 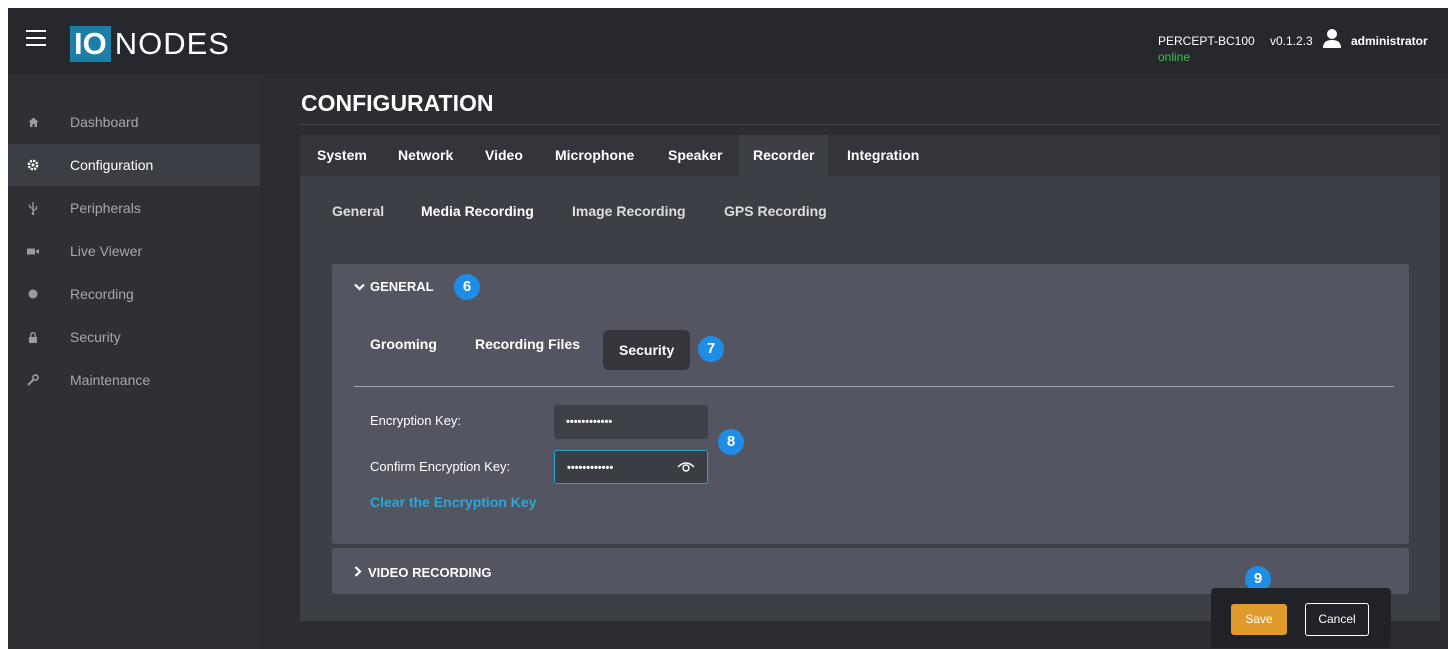 I want to click on tab-network: Network, so click(x=425, y=155).